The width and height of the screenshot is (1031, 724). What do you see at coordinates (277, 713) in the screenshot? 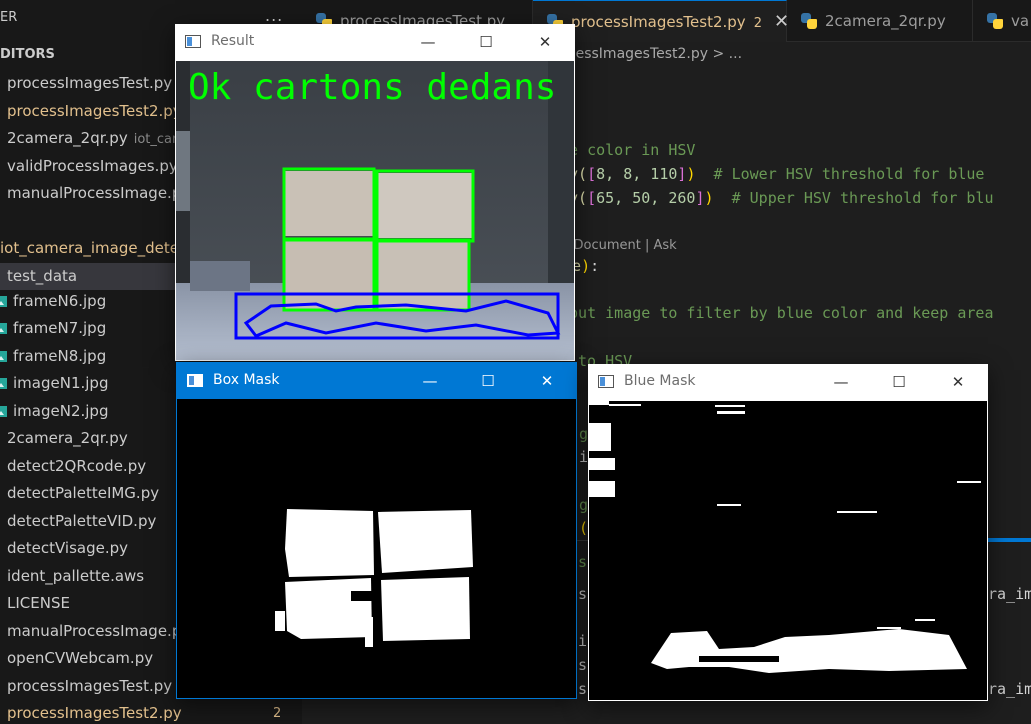
I see `problem-count-badge: 2` at bounding box center [277, 713].